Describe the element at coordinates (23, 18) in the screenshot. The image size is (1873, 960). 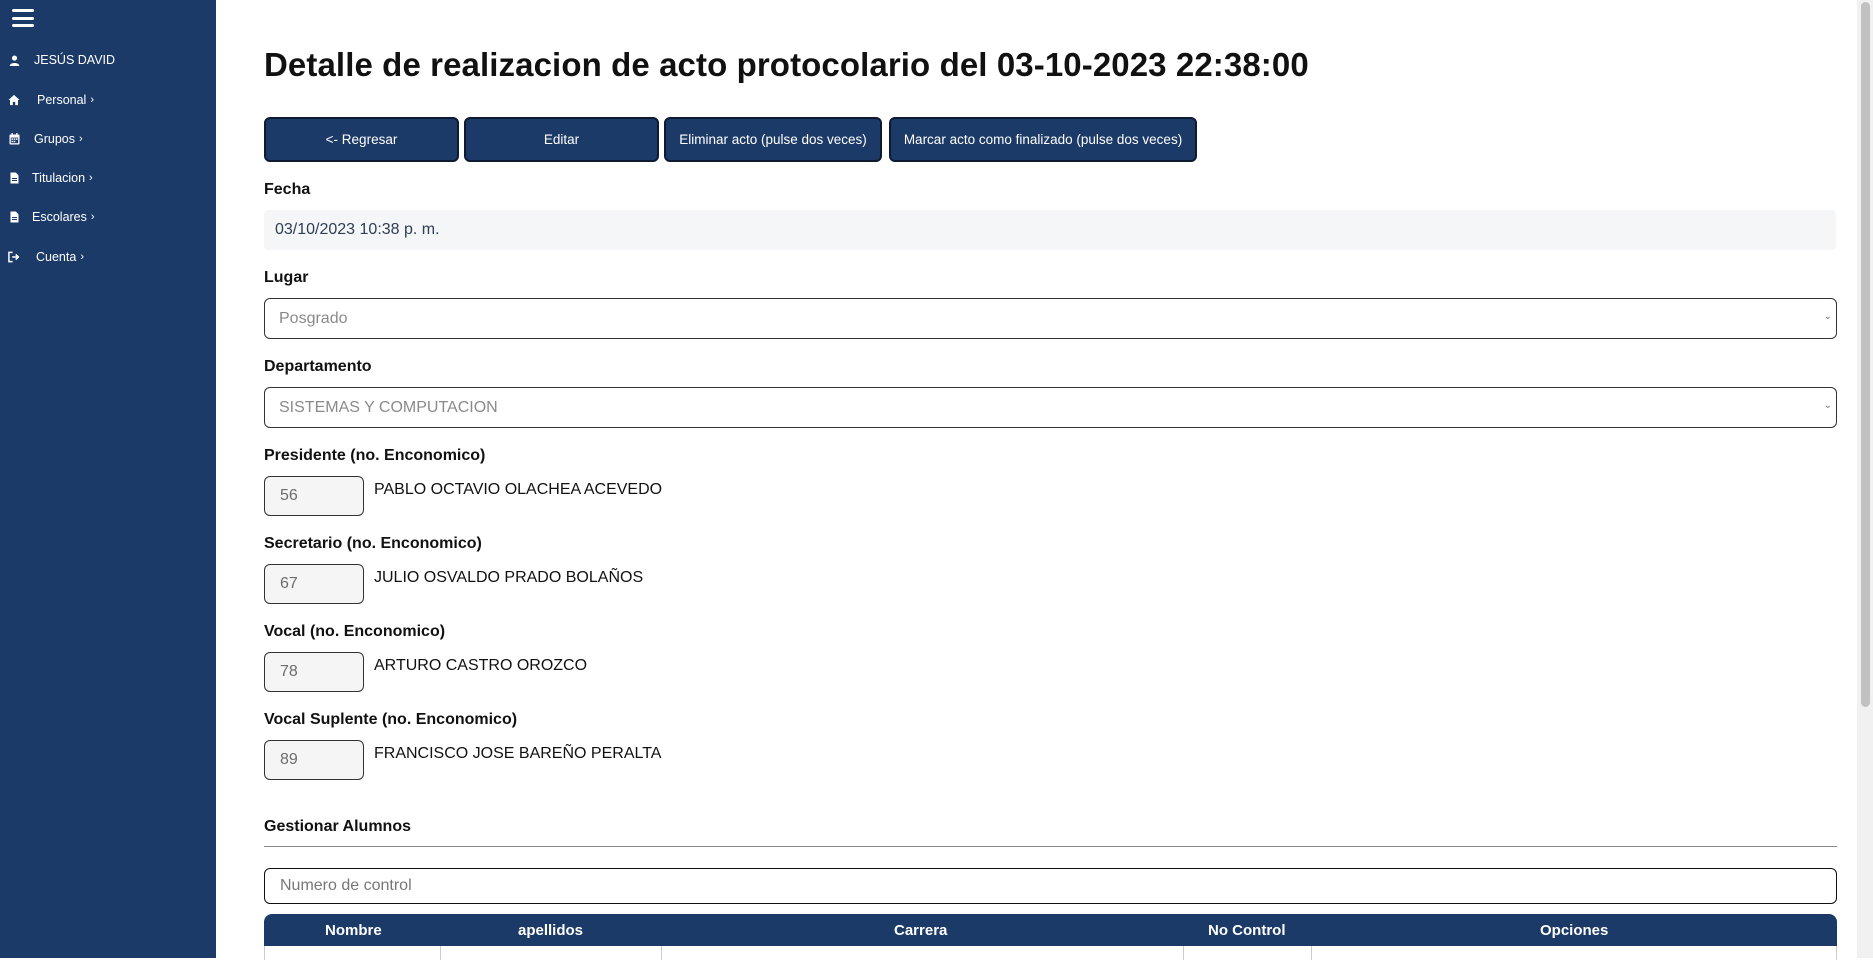
I see `menu-toggle-icon` at that location.